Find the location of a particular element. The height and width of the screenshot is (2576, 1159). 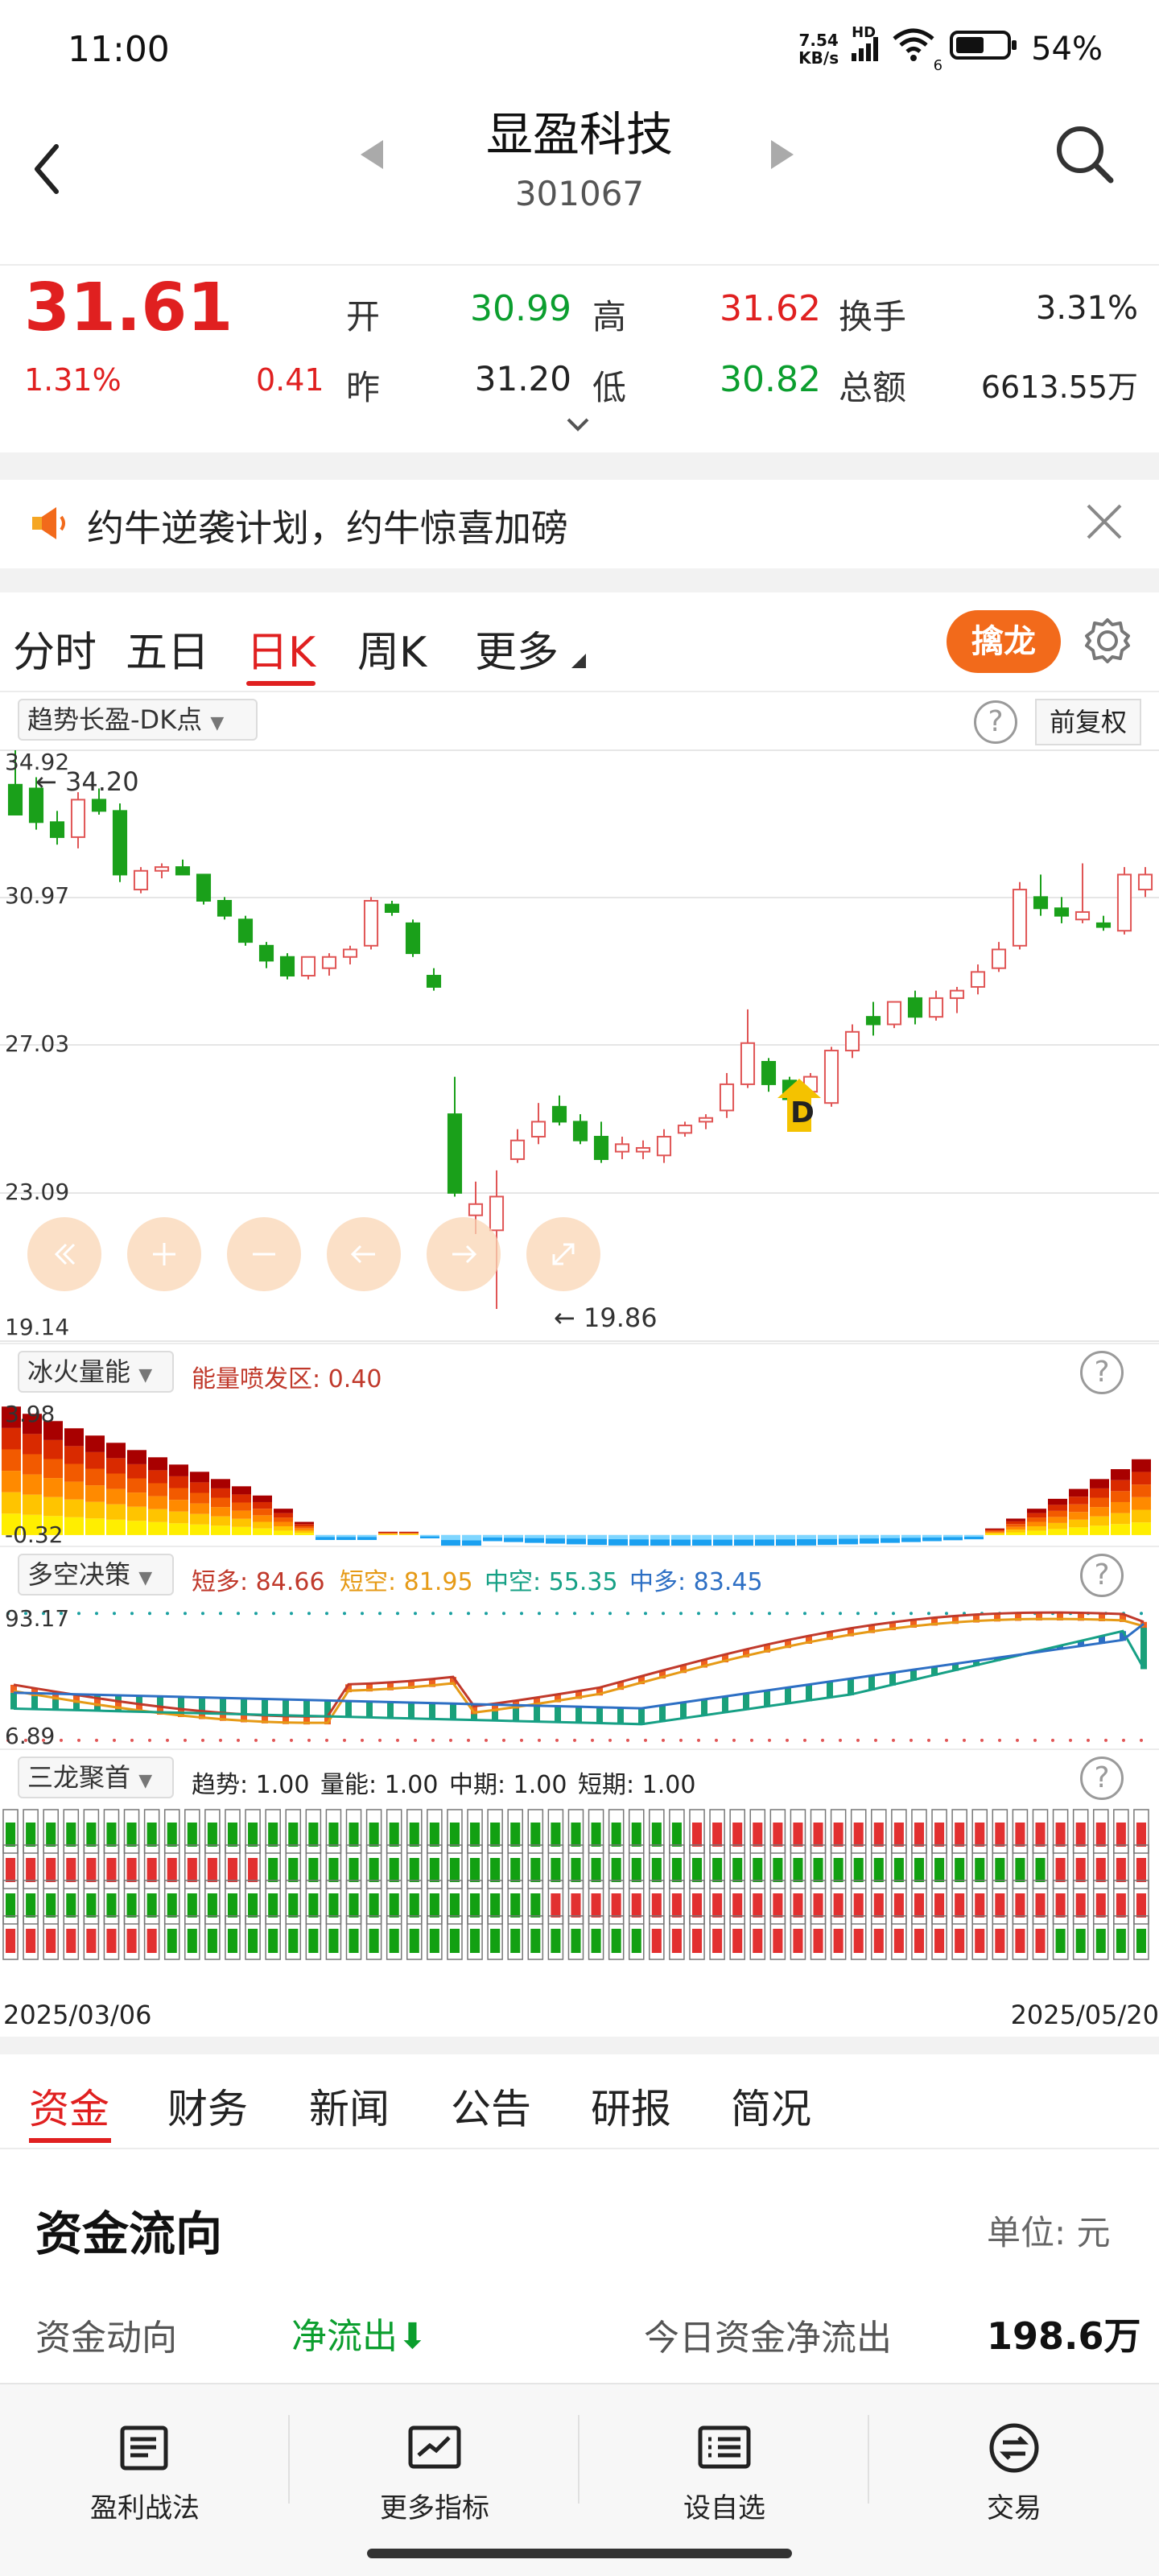

tab-finance: 财务 is located at coordinates (207, 2106).